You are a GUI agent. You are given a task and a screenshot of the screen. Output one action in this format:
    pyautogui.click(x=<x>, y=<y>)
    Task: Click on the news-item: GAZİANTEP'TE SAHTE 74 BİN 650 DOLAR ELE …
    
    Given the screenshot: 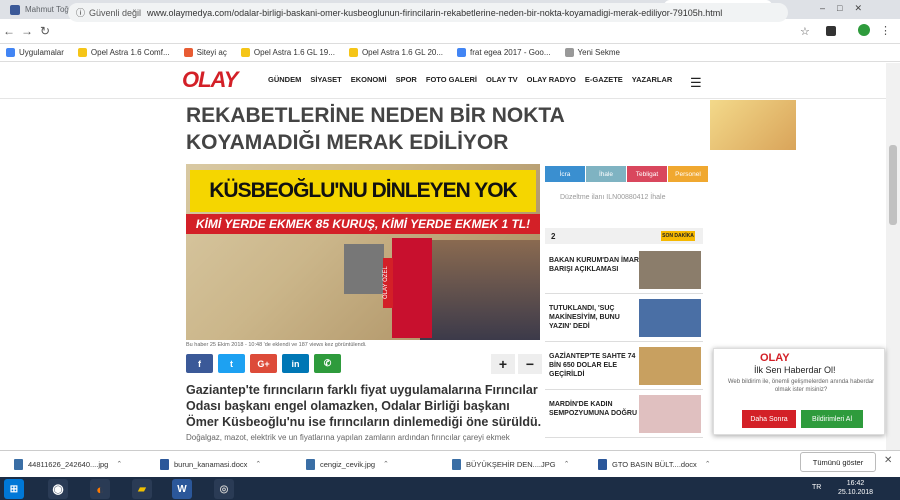 What is the action you would take?
    pyautogui.click(x=624, y=367)
    